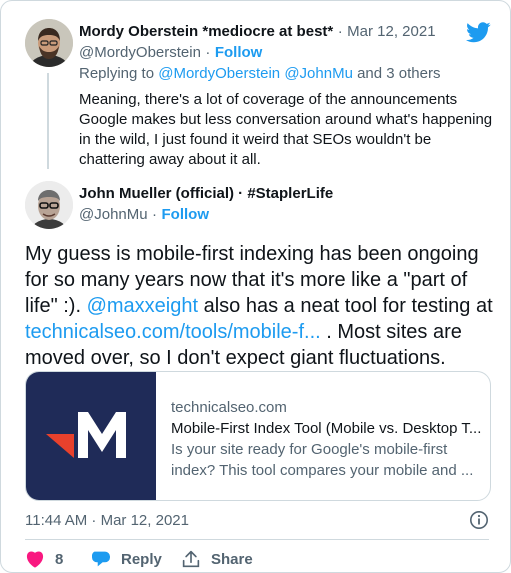 This screenshot has height=573, width=511. I want to click on main-text-segment: also has a neat tool for testing at, so click(348, 306).